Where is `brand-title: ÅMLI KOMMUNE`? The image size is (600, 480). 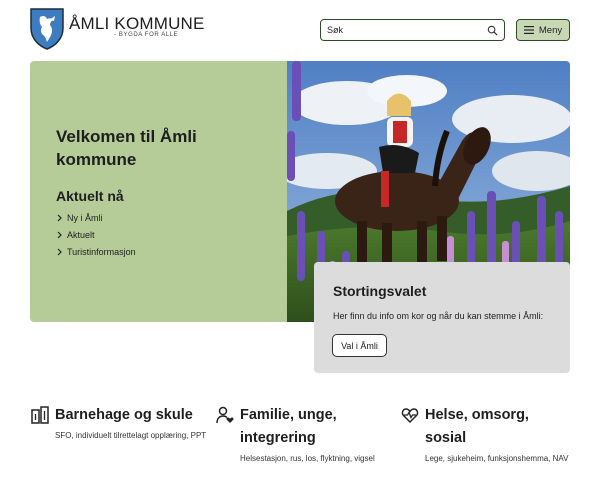
brand-title: ÅMLI KOMMUNE is located at coordinates (137, 24).